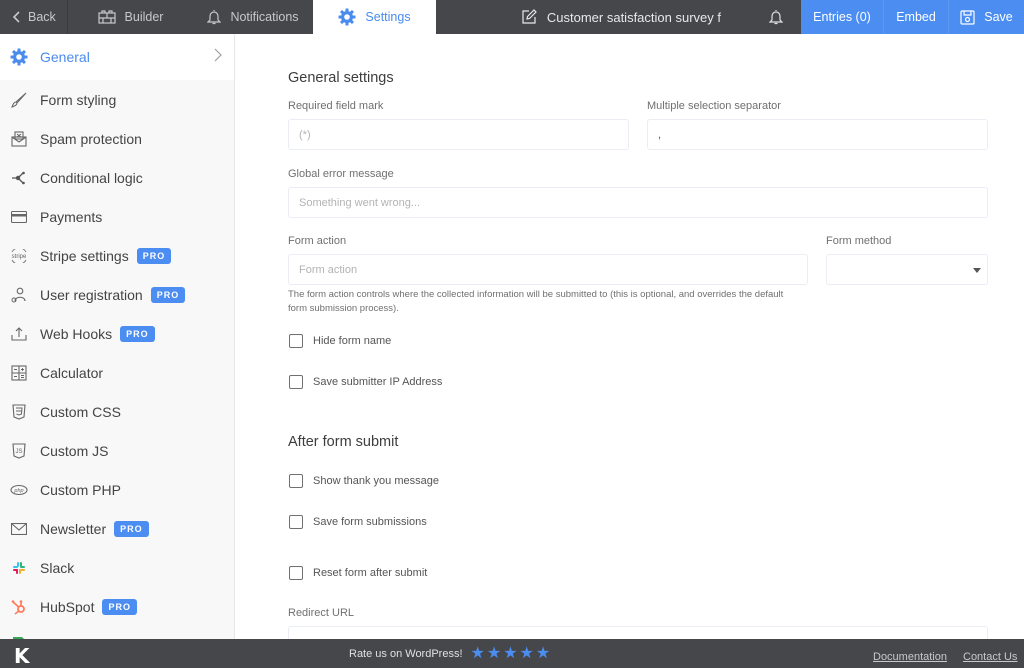 The height and width of the screenshot is (668, 1024). What do you see at coordinates (57, 567) in the screenshot?
I see `sidebar-item-label: Slack` at bounding box center [57, 567].